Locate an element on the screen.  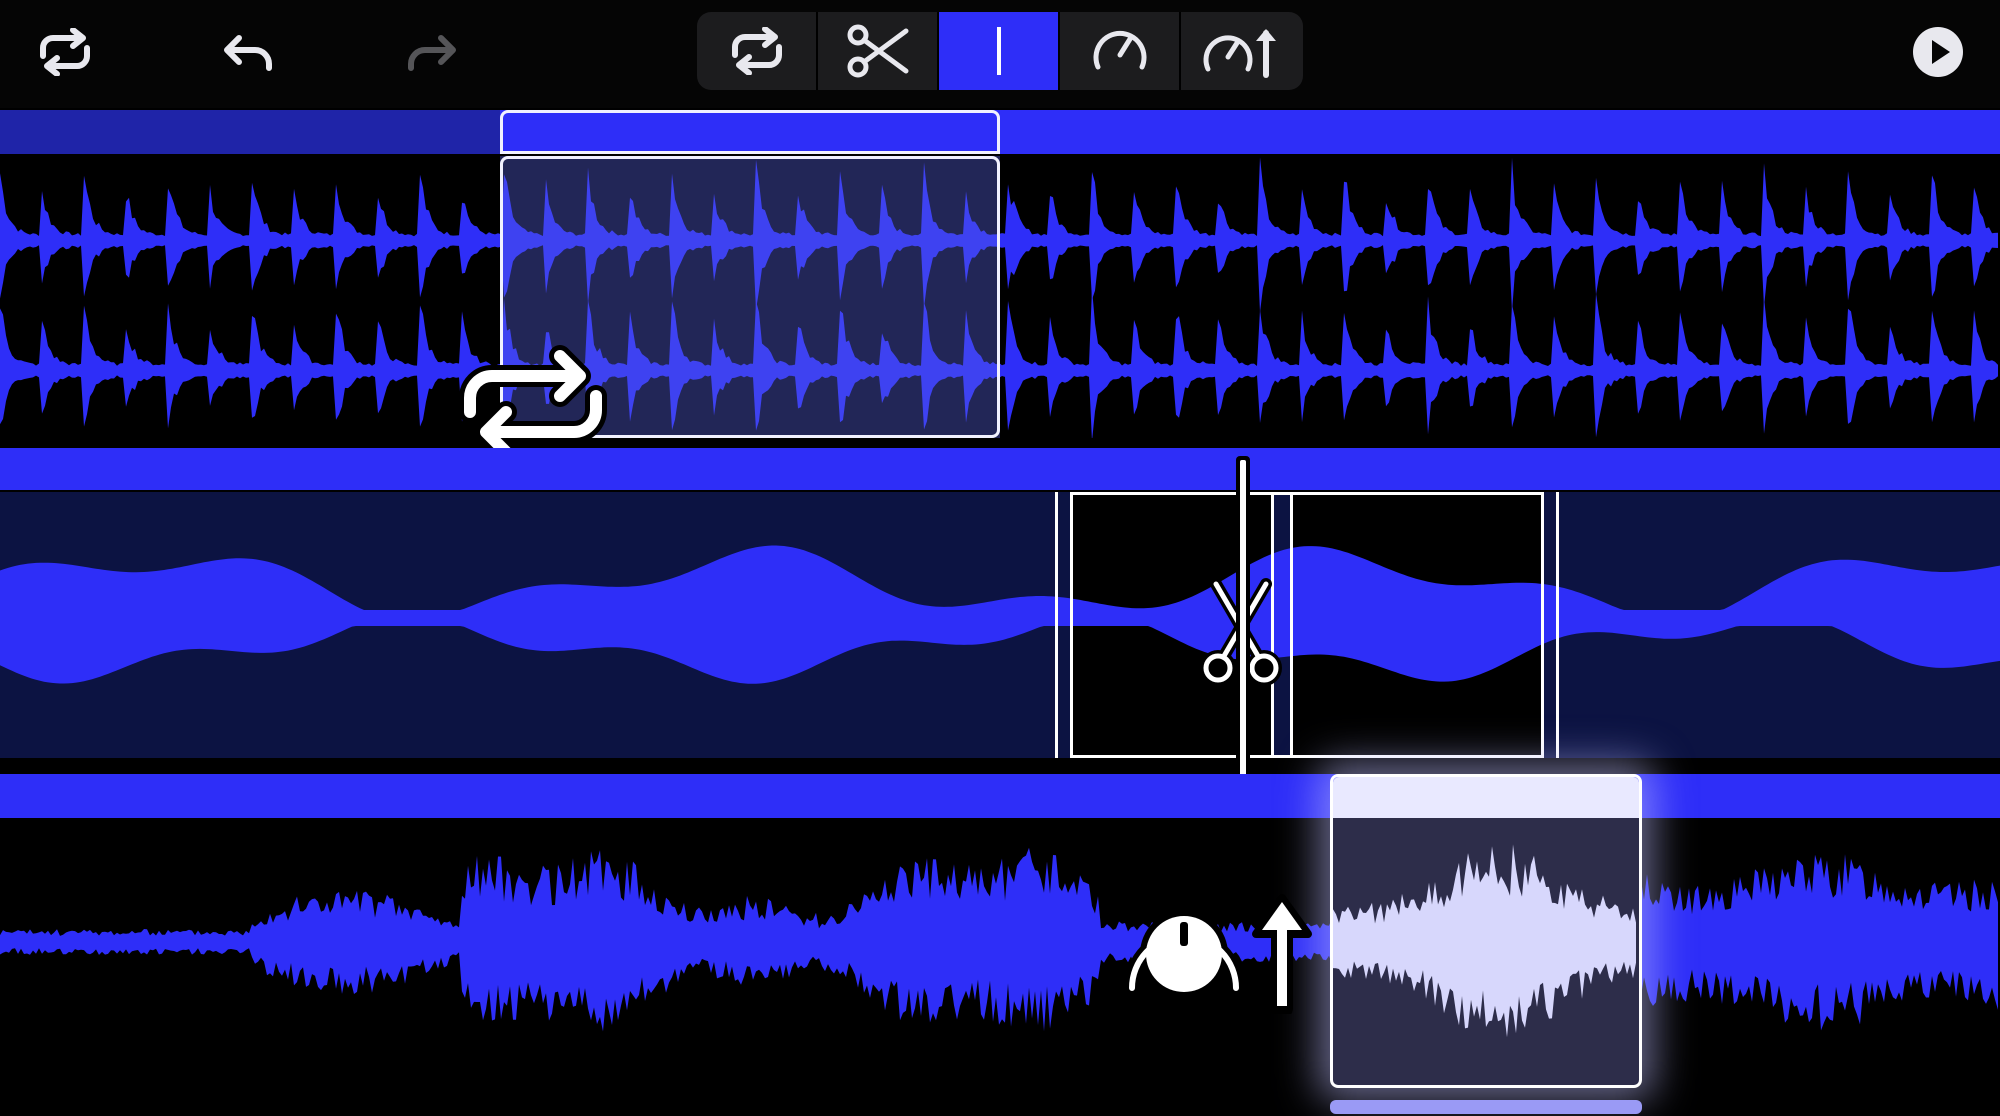
undo-icon is located at coordinates (248, 53).